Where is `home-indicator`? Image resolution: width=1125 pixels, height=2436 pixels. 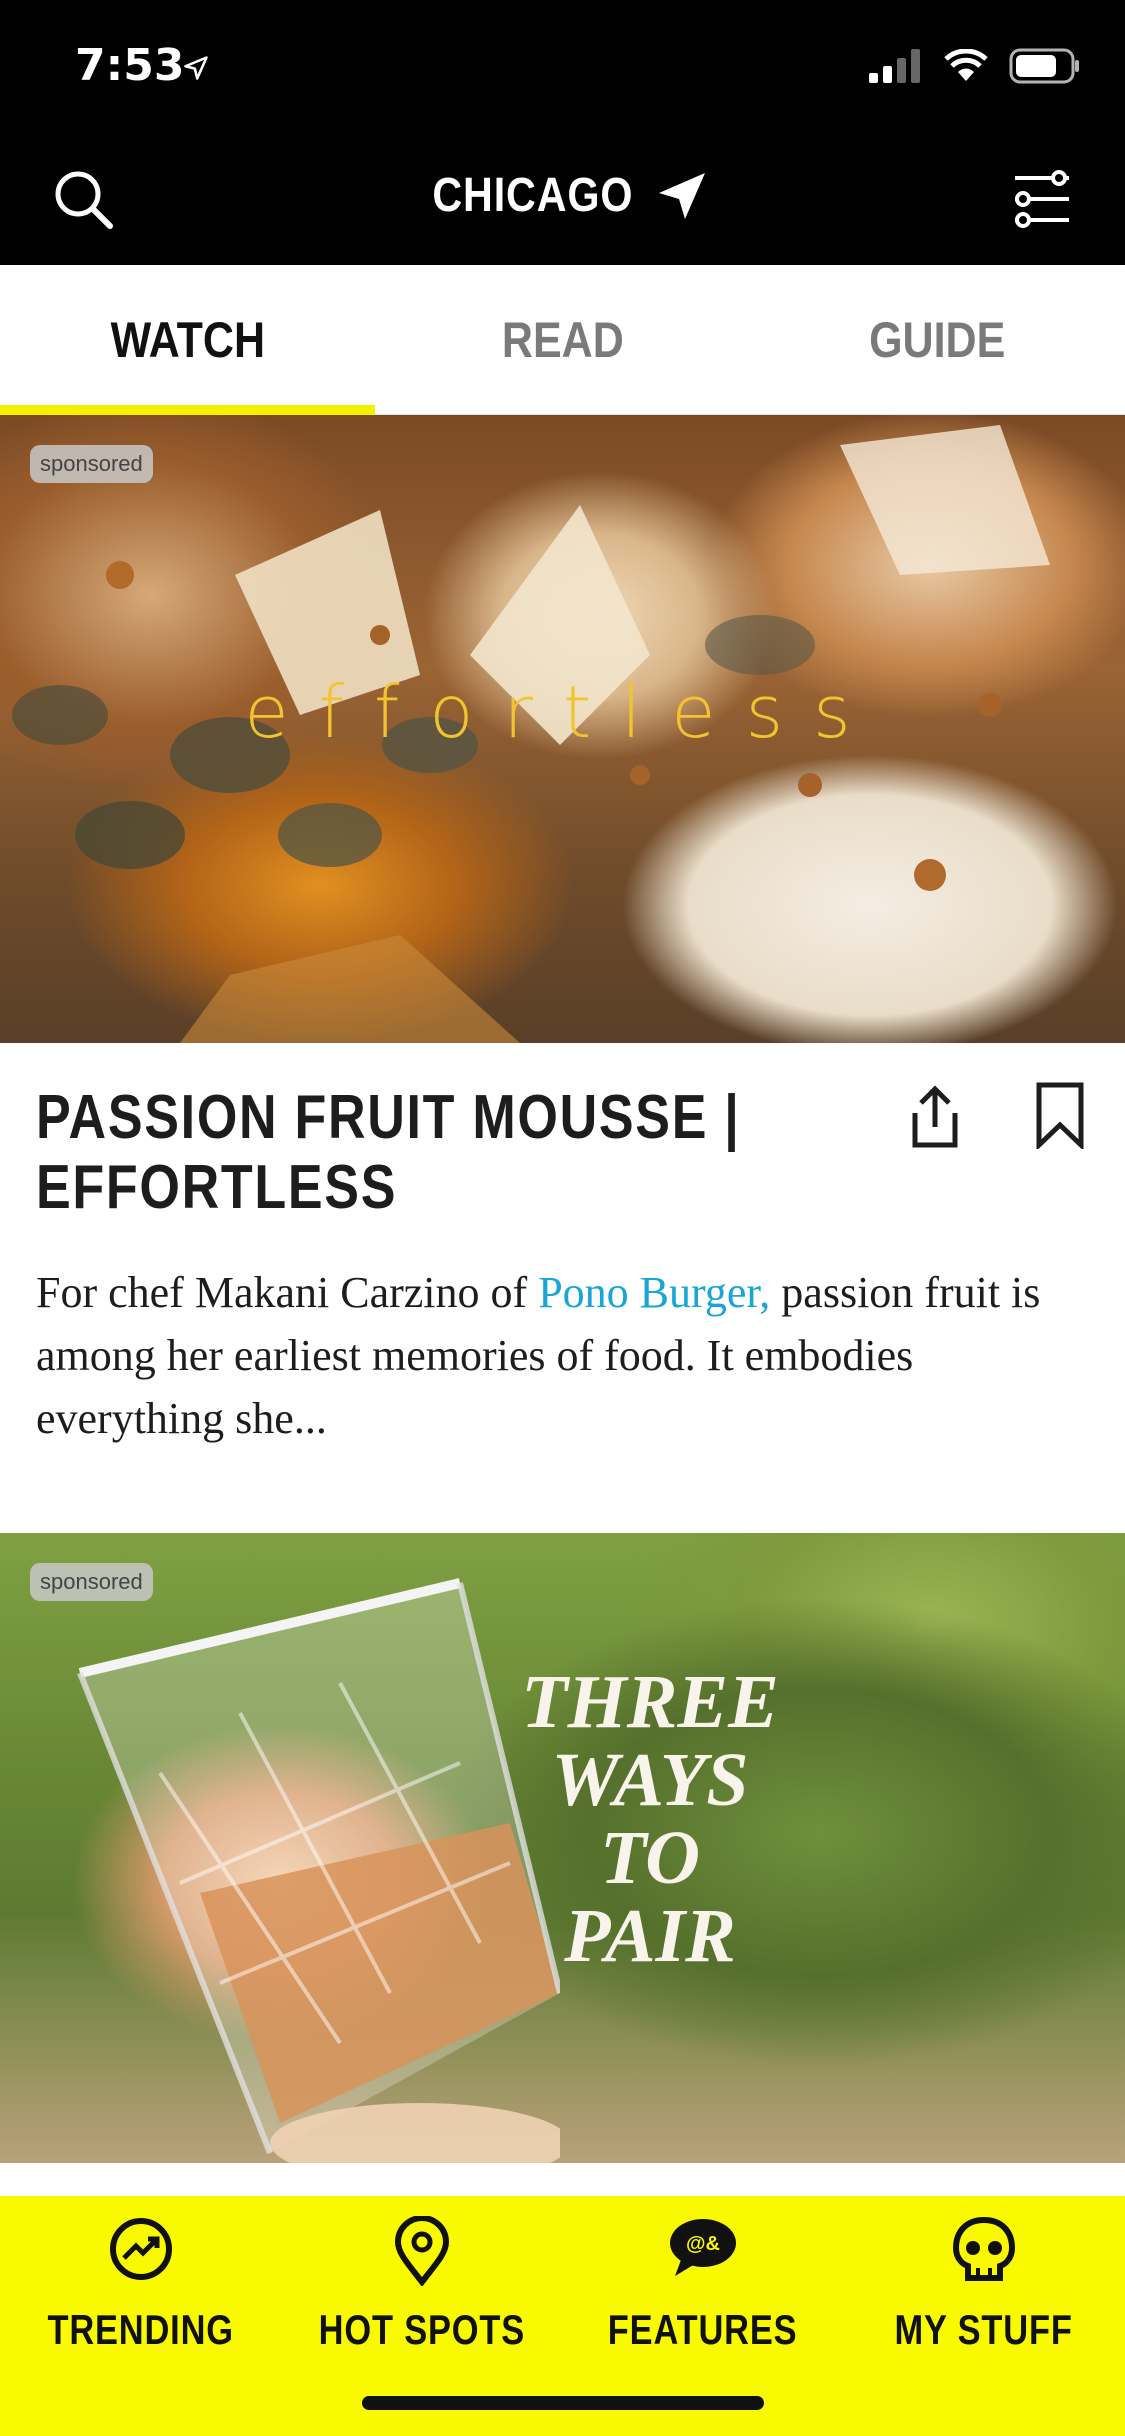
home-indicator is located at coordinates (563, 2403).